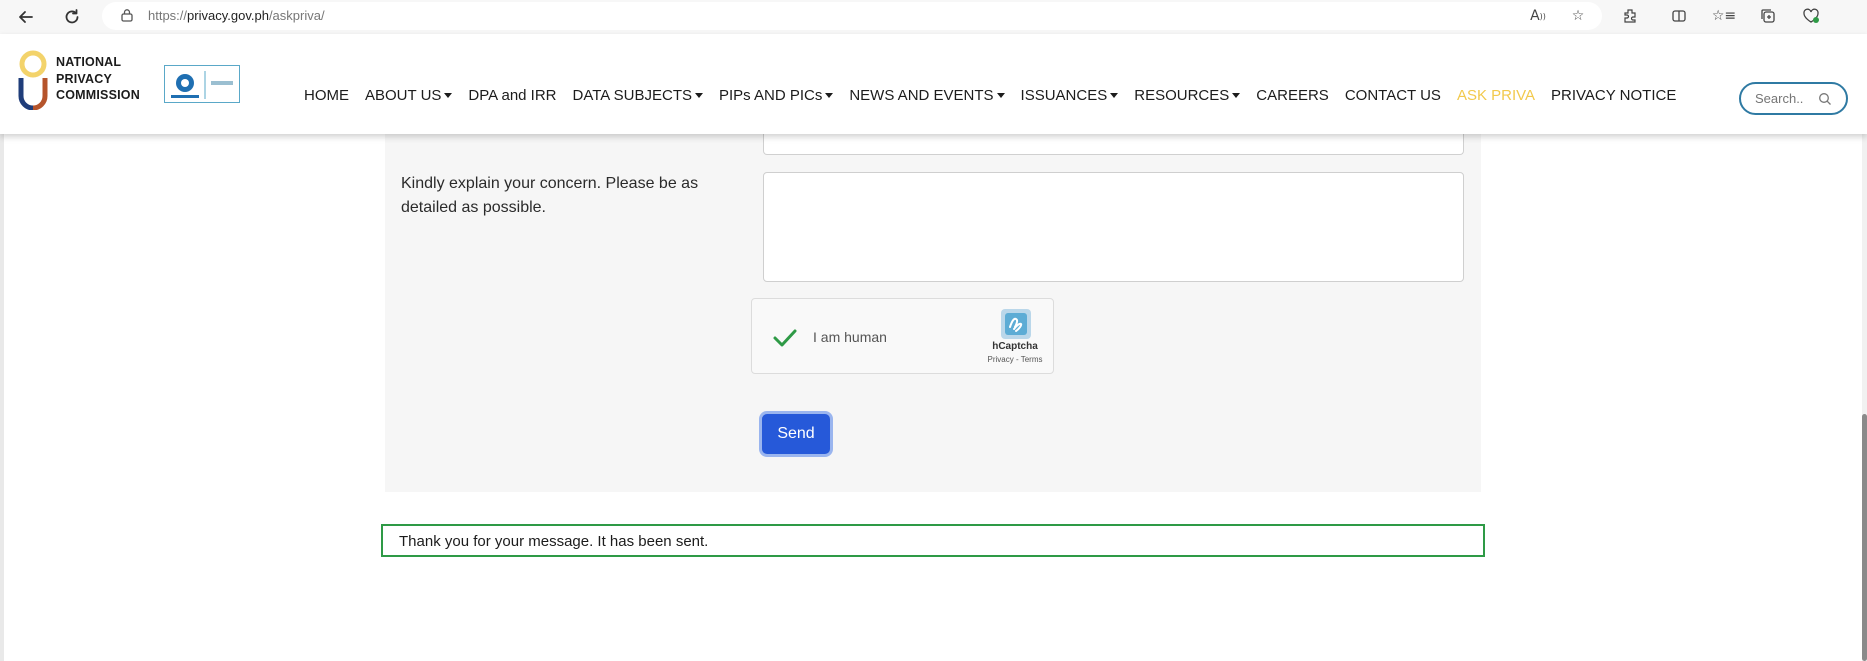 The width and height of the screenshot is (1867, 661). What do you see at coordinates (236, 15) in the screenshot?
I see `url-text: https://privacy.gov.ph/askpriva/` at bounding box center [236, 15].